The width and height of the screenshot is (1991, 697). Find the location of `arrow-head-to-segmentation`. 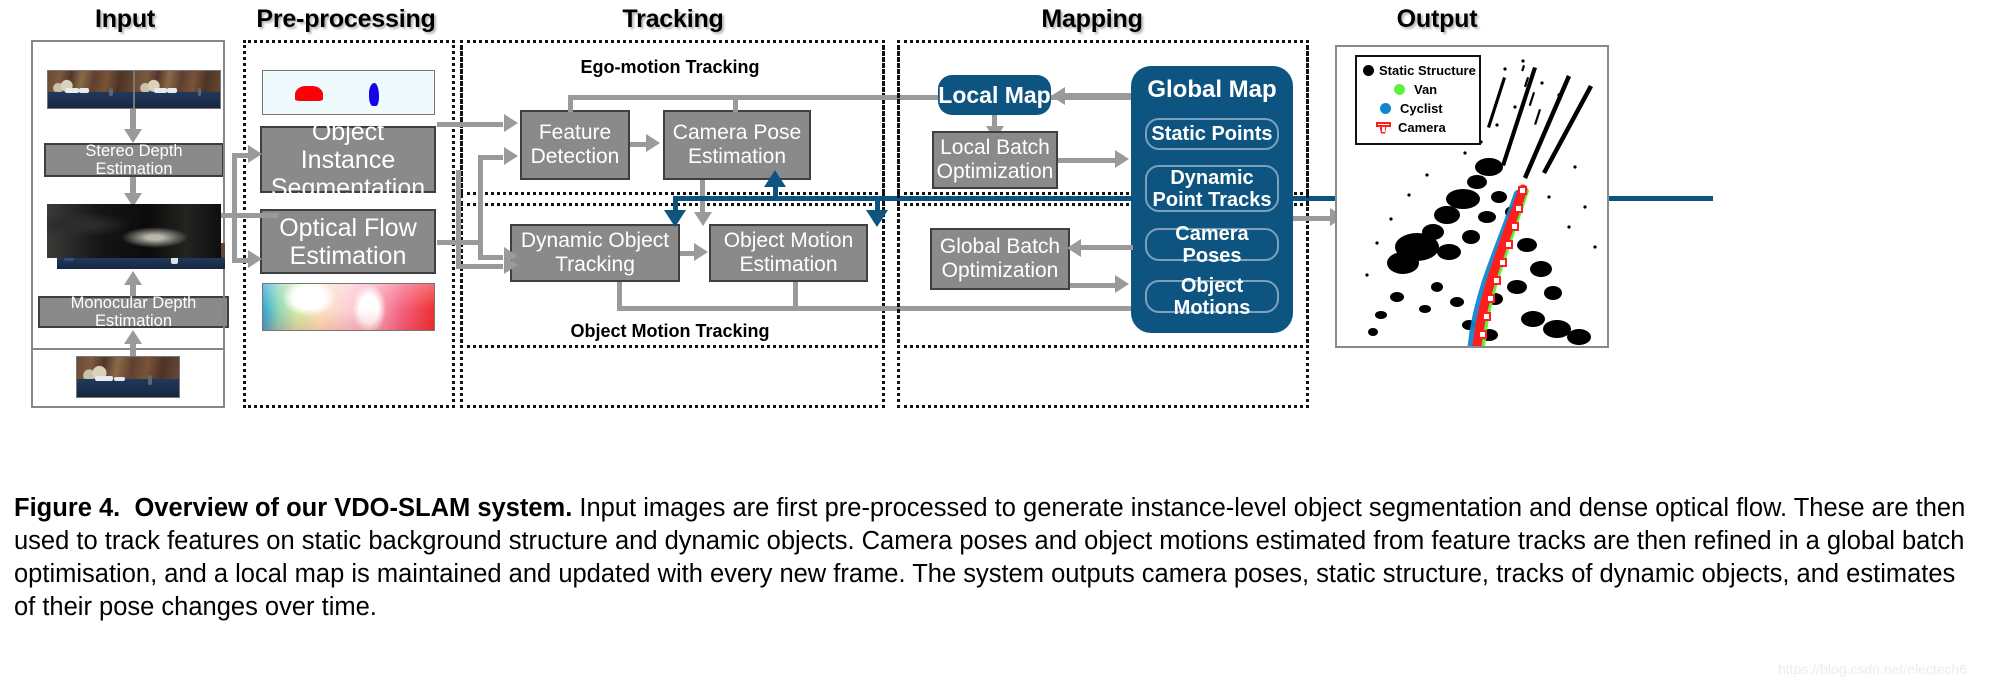

arrow-head-to-segmentation is located at coordinates (255, 154).